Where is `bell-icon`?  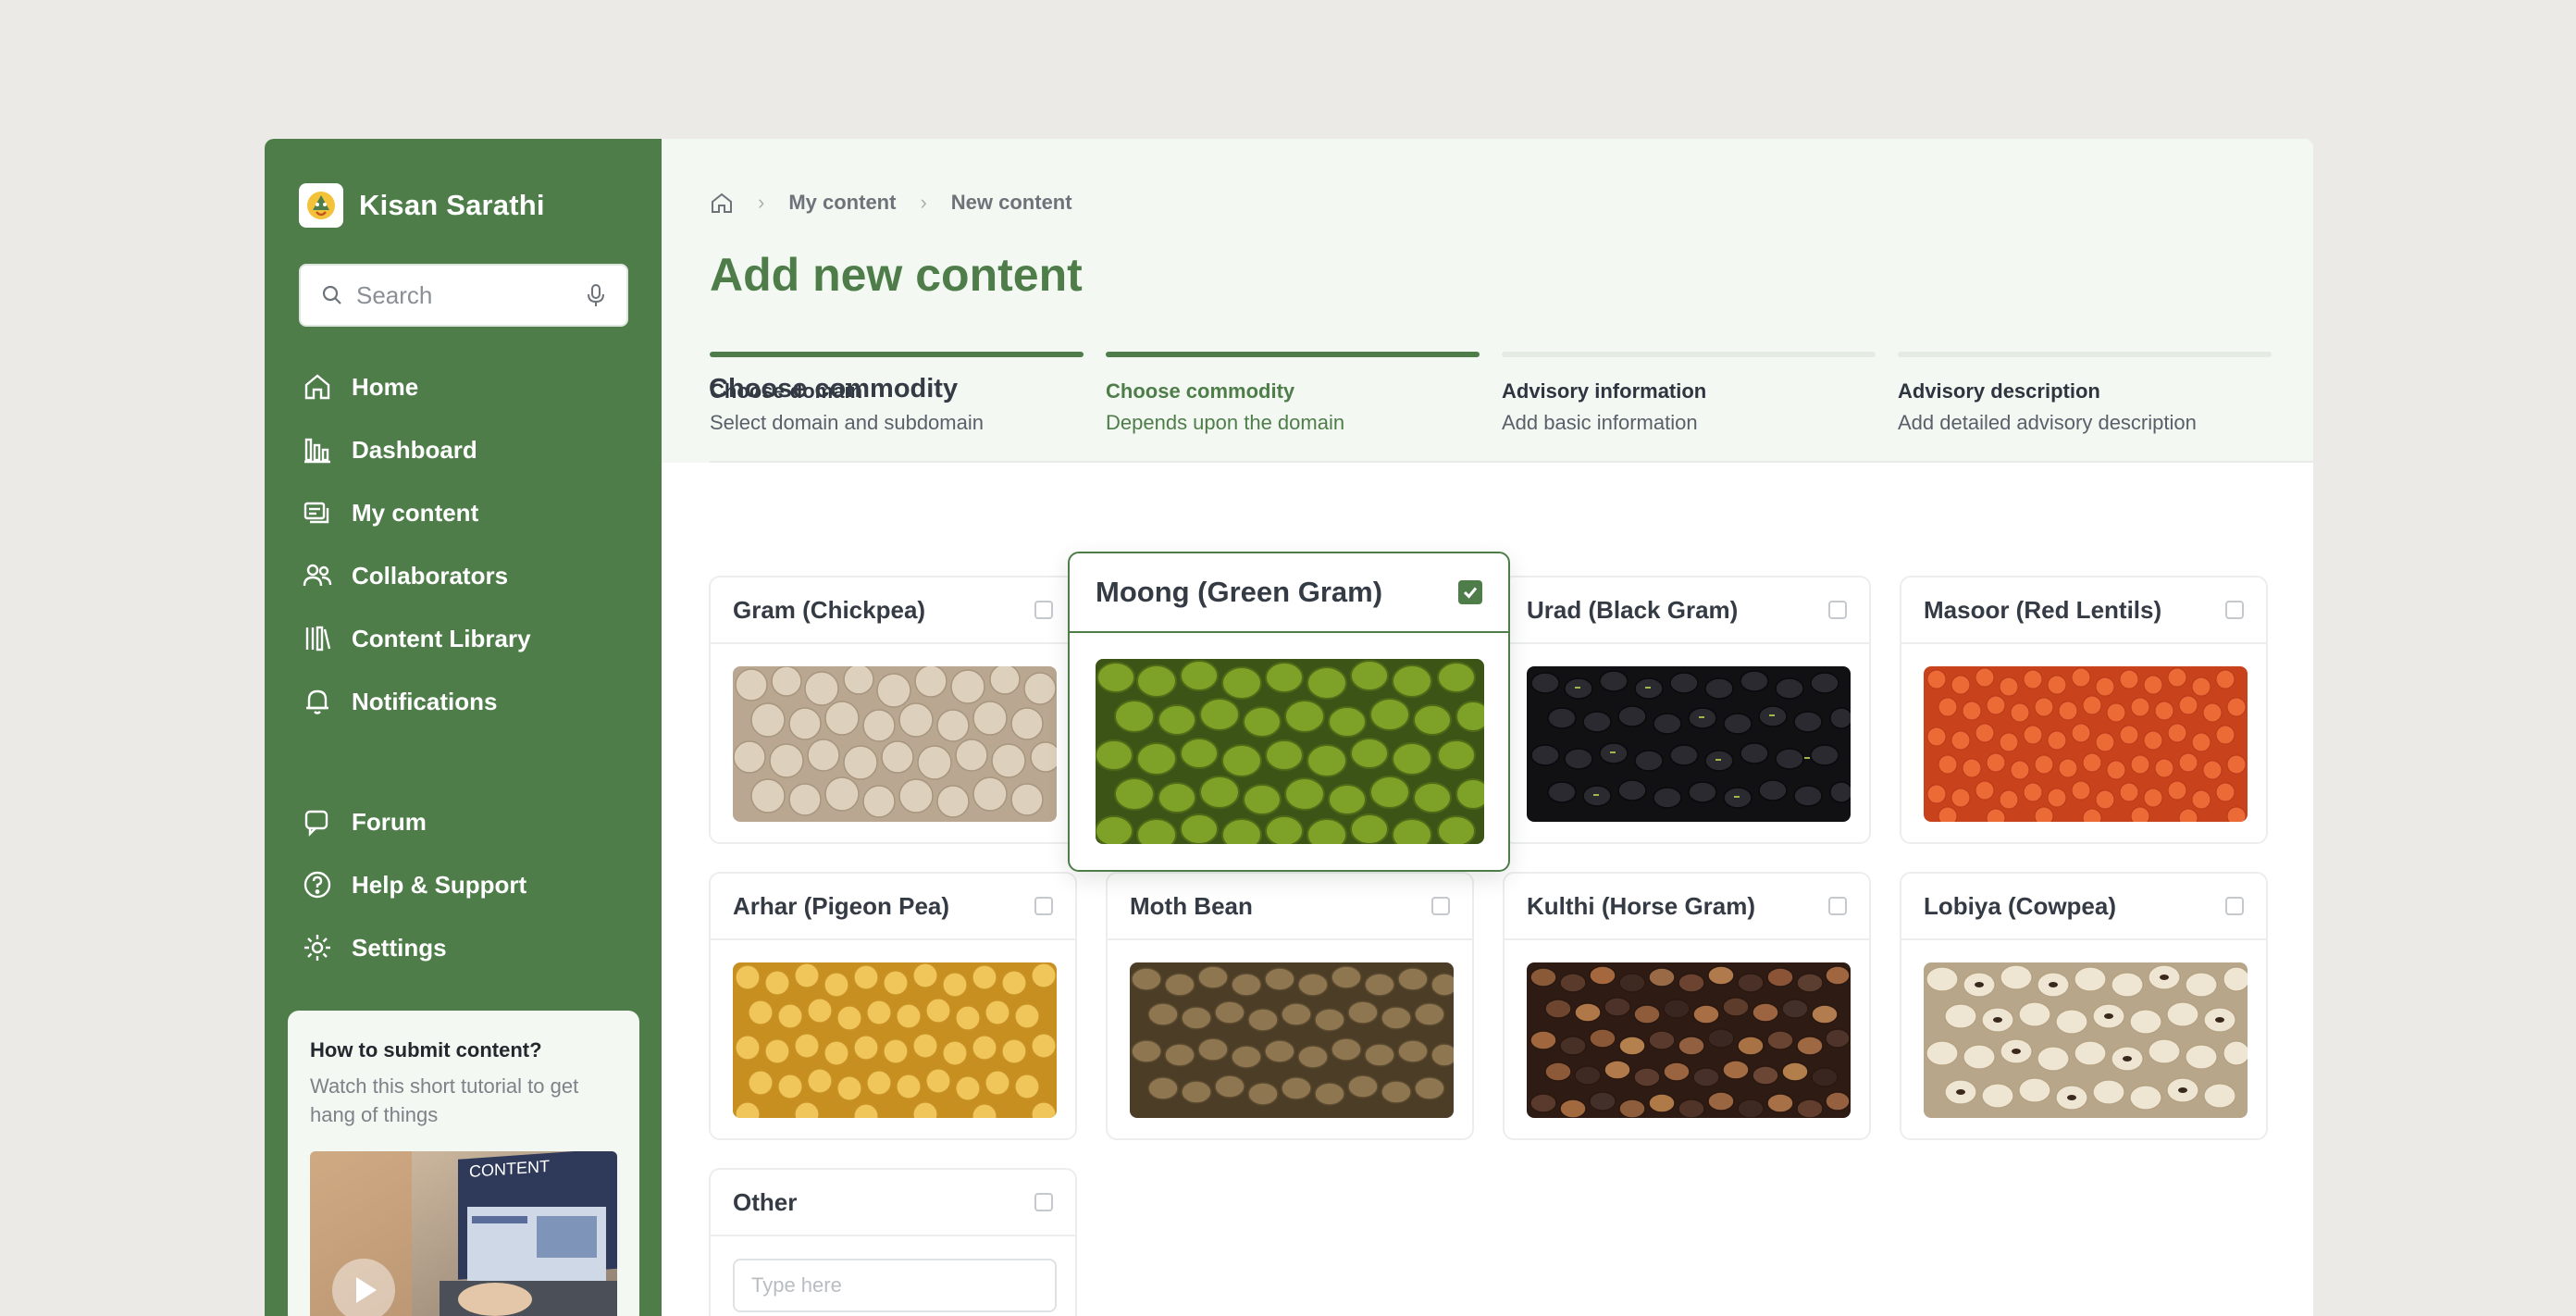
bell-icon is located at coordinates (317, 701).